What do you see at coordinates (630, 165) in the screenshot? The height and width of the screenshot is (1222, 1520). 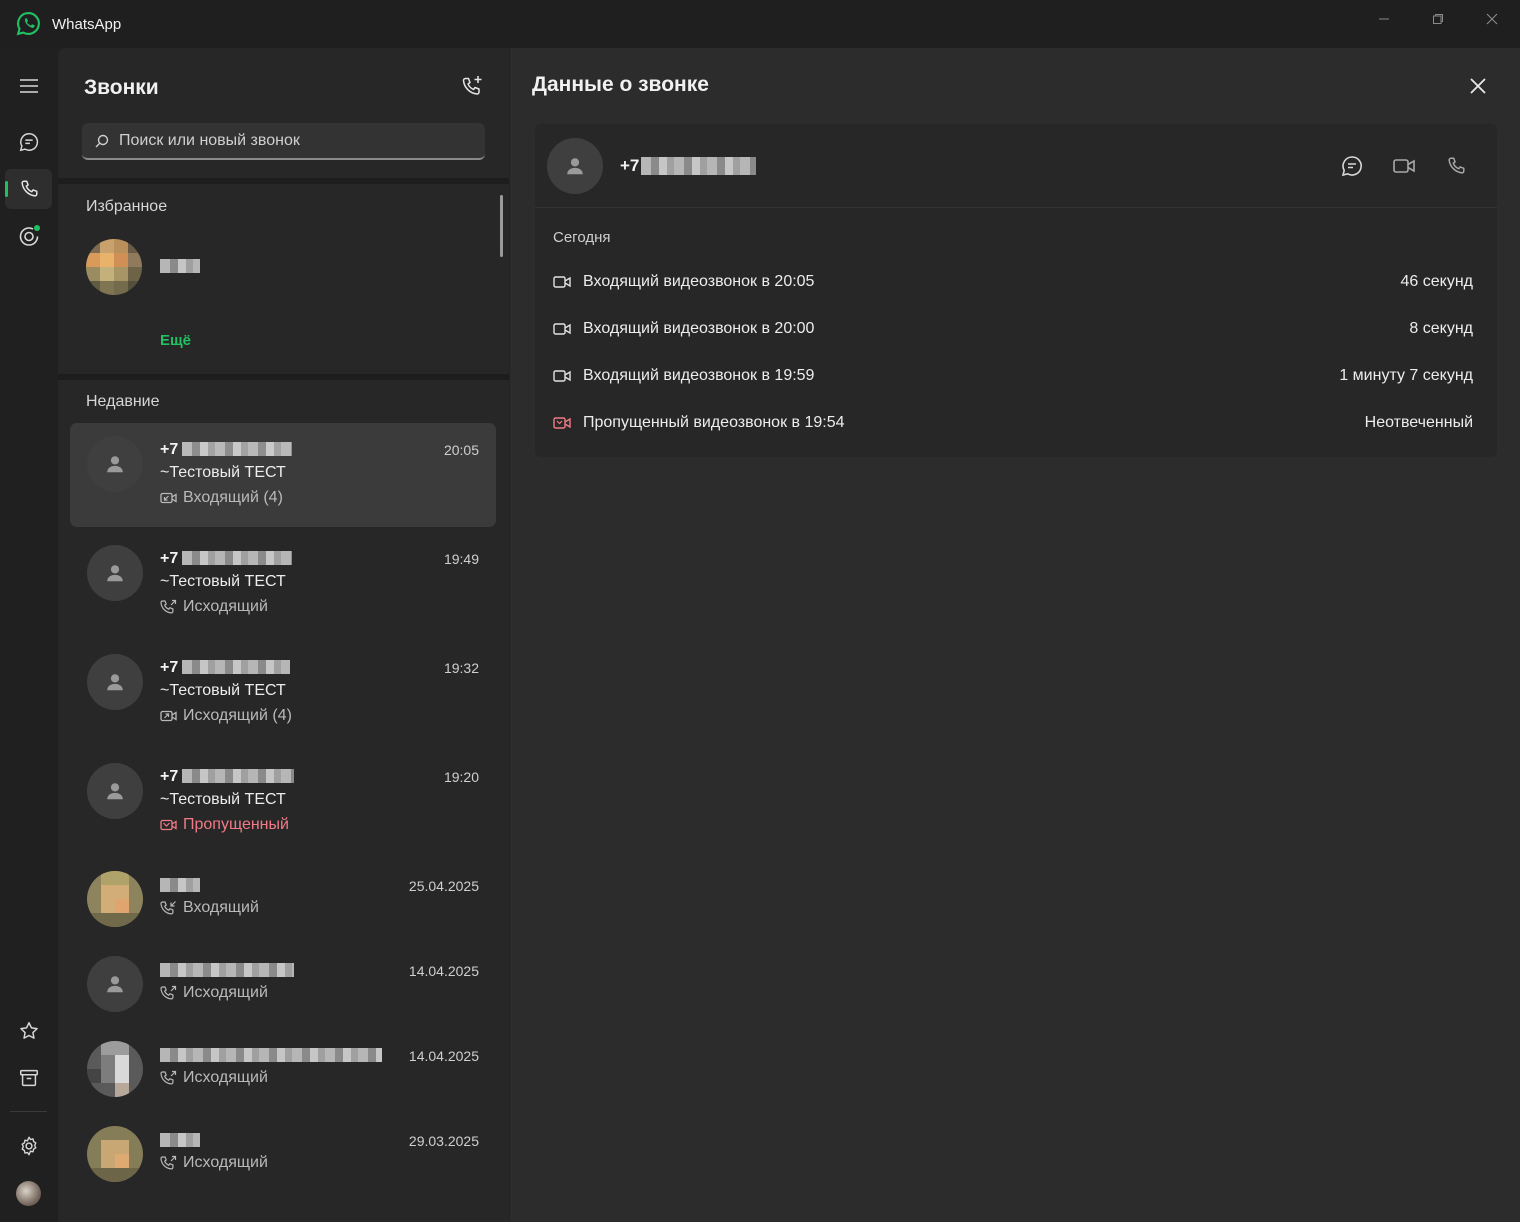 I see `contact-number: +7` at bounding box center [630, 165].